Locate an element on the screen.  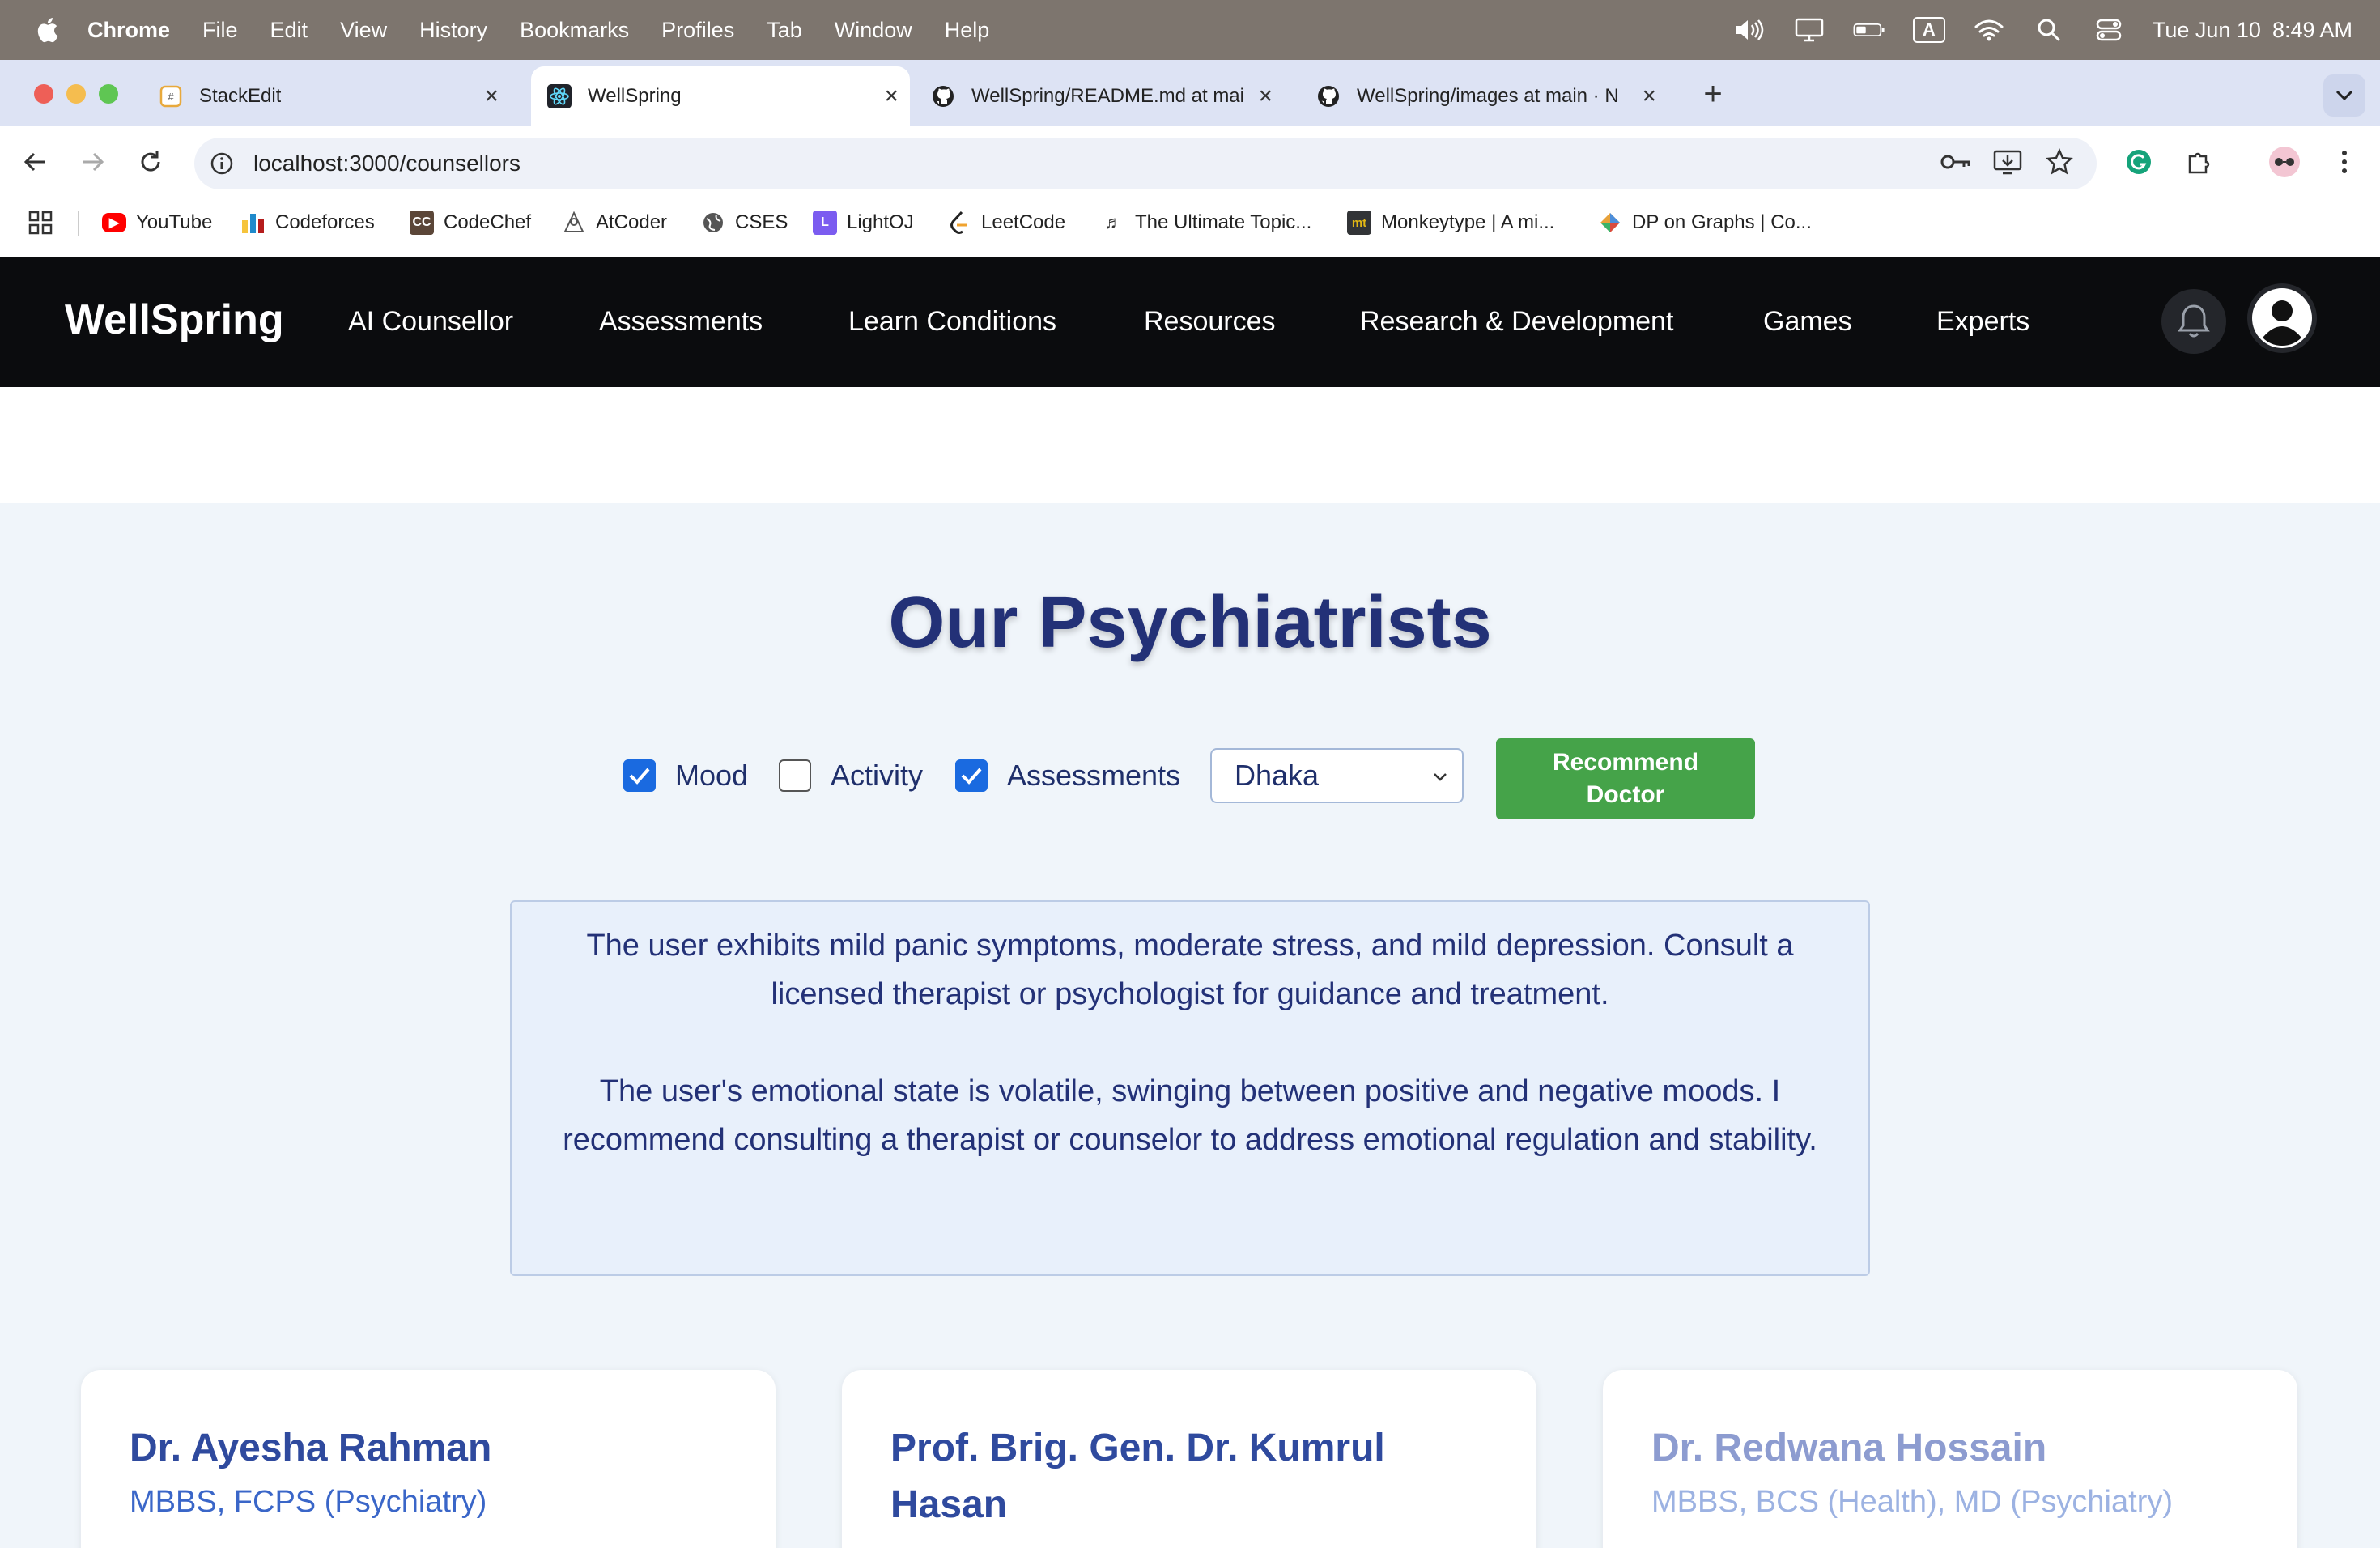
nav-research-development: Research & Development is located at coordinates (1517, 322).